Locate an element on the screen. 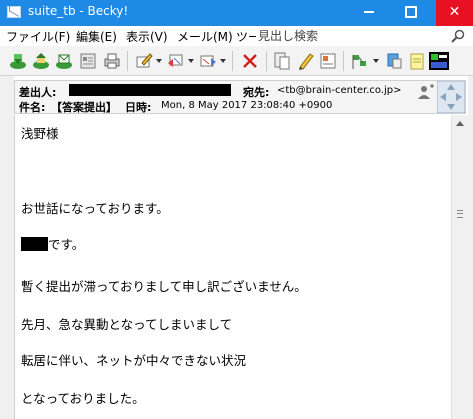  compose-icon is located at coordinates (144, 61).